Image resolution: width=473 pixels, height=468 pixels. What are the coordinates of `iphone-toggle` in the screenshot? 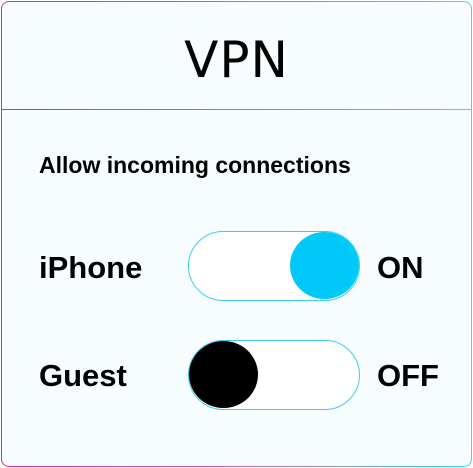 It's located at (274, 266).